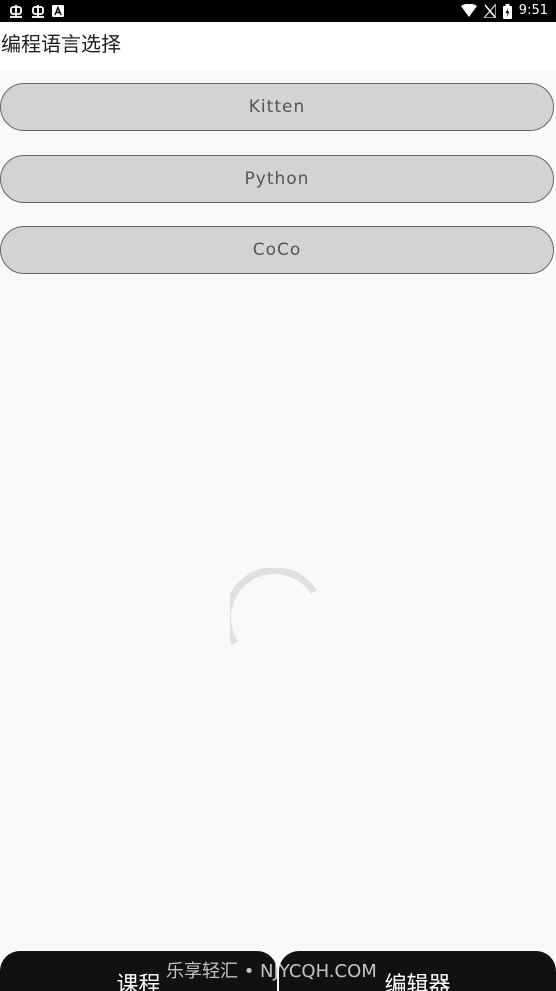  What do you see at coordinates (278, 46) in the screenshot?
I see `header: 编程语言选择` at bounding box center [278, 46].